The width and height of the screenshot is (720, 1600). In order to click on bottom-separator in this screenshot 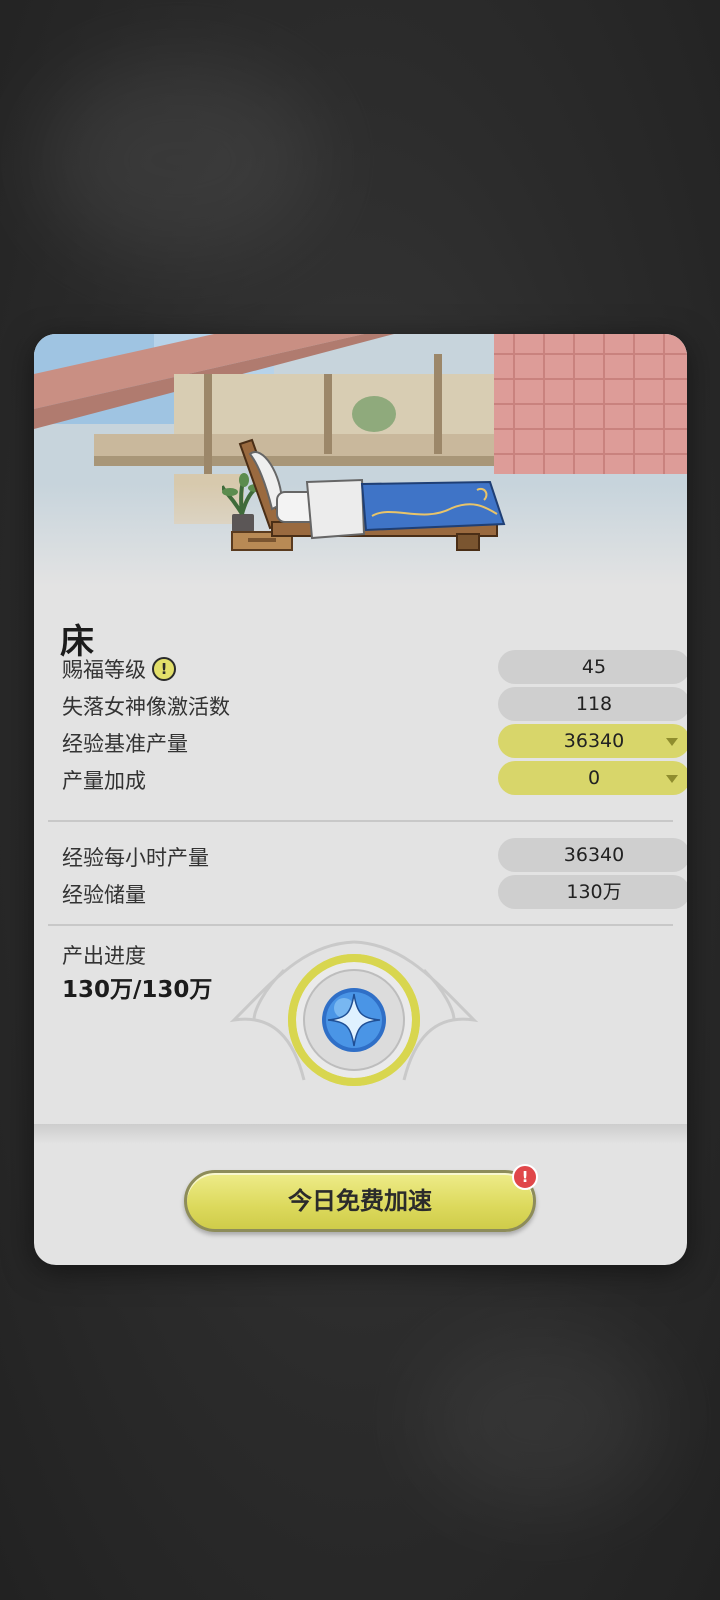, I will do `click(360, 1134)`.